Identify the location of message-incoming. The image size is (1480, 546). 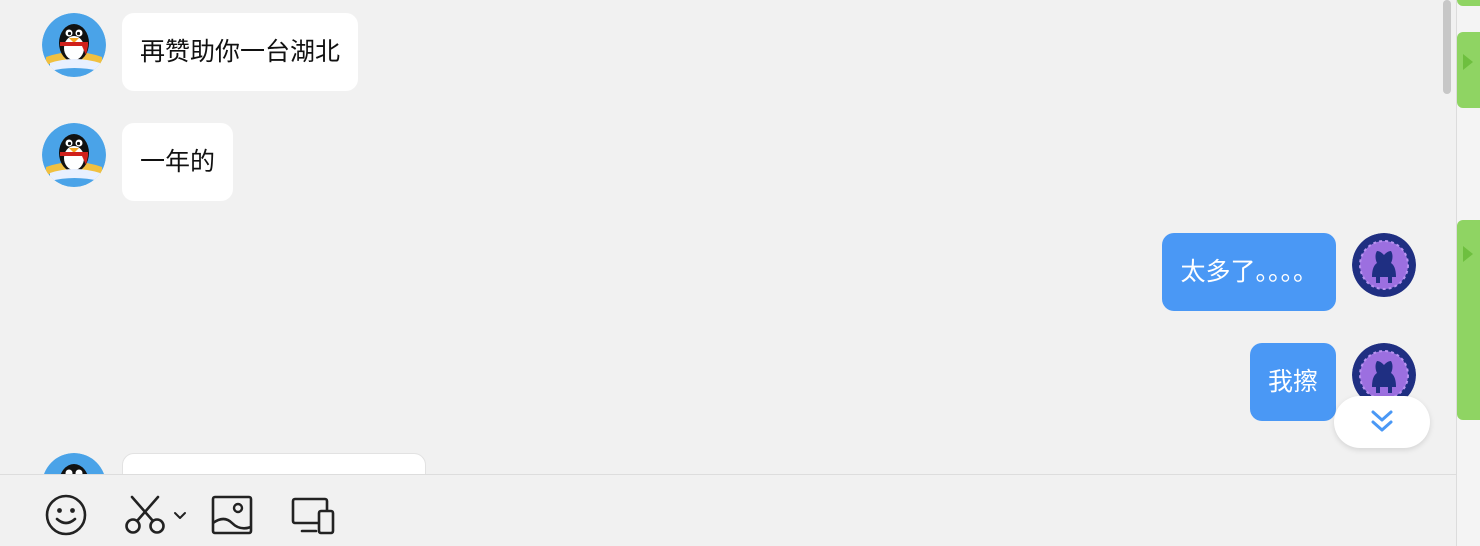
(234, 463).